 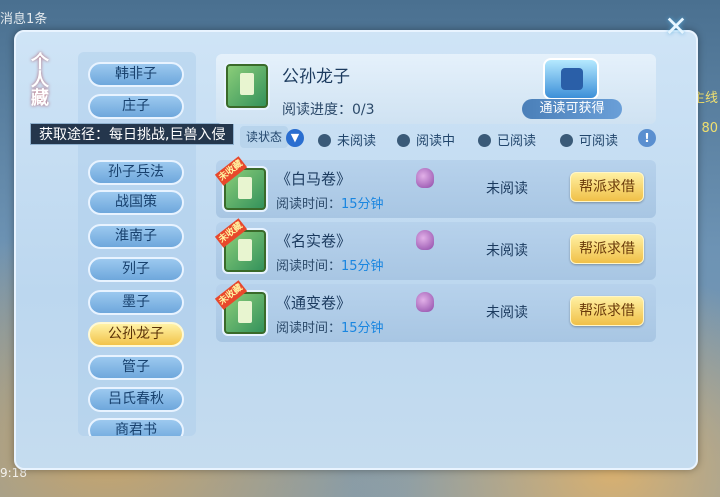 I want to click on sidebar-item: 淮南子, so click(x=136, y=236).